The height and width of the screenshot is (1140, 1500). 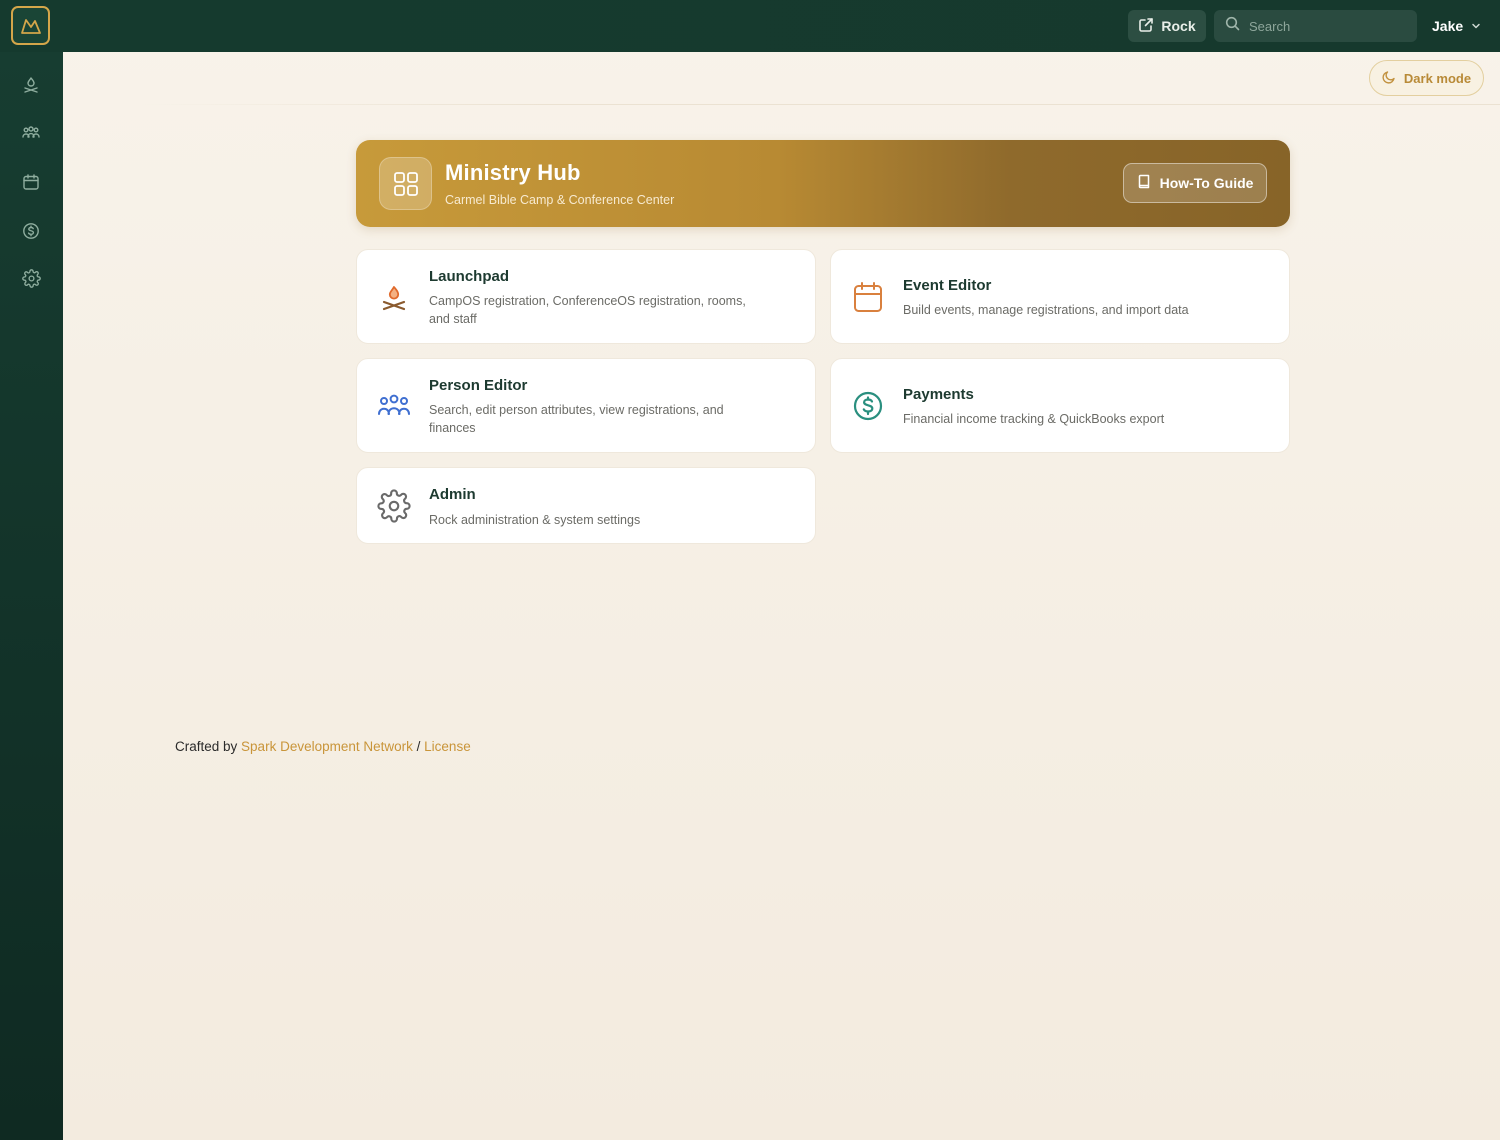 I want to click on header-divider, so click(x=820, y=104).